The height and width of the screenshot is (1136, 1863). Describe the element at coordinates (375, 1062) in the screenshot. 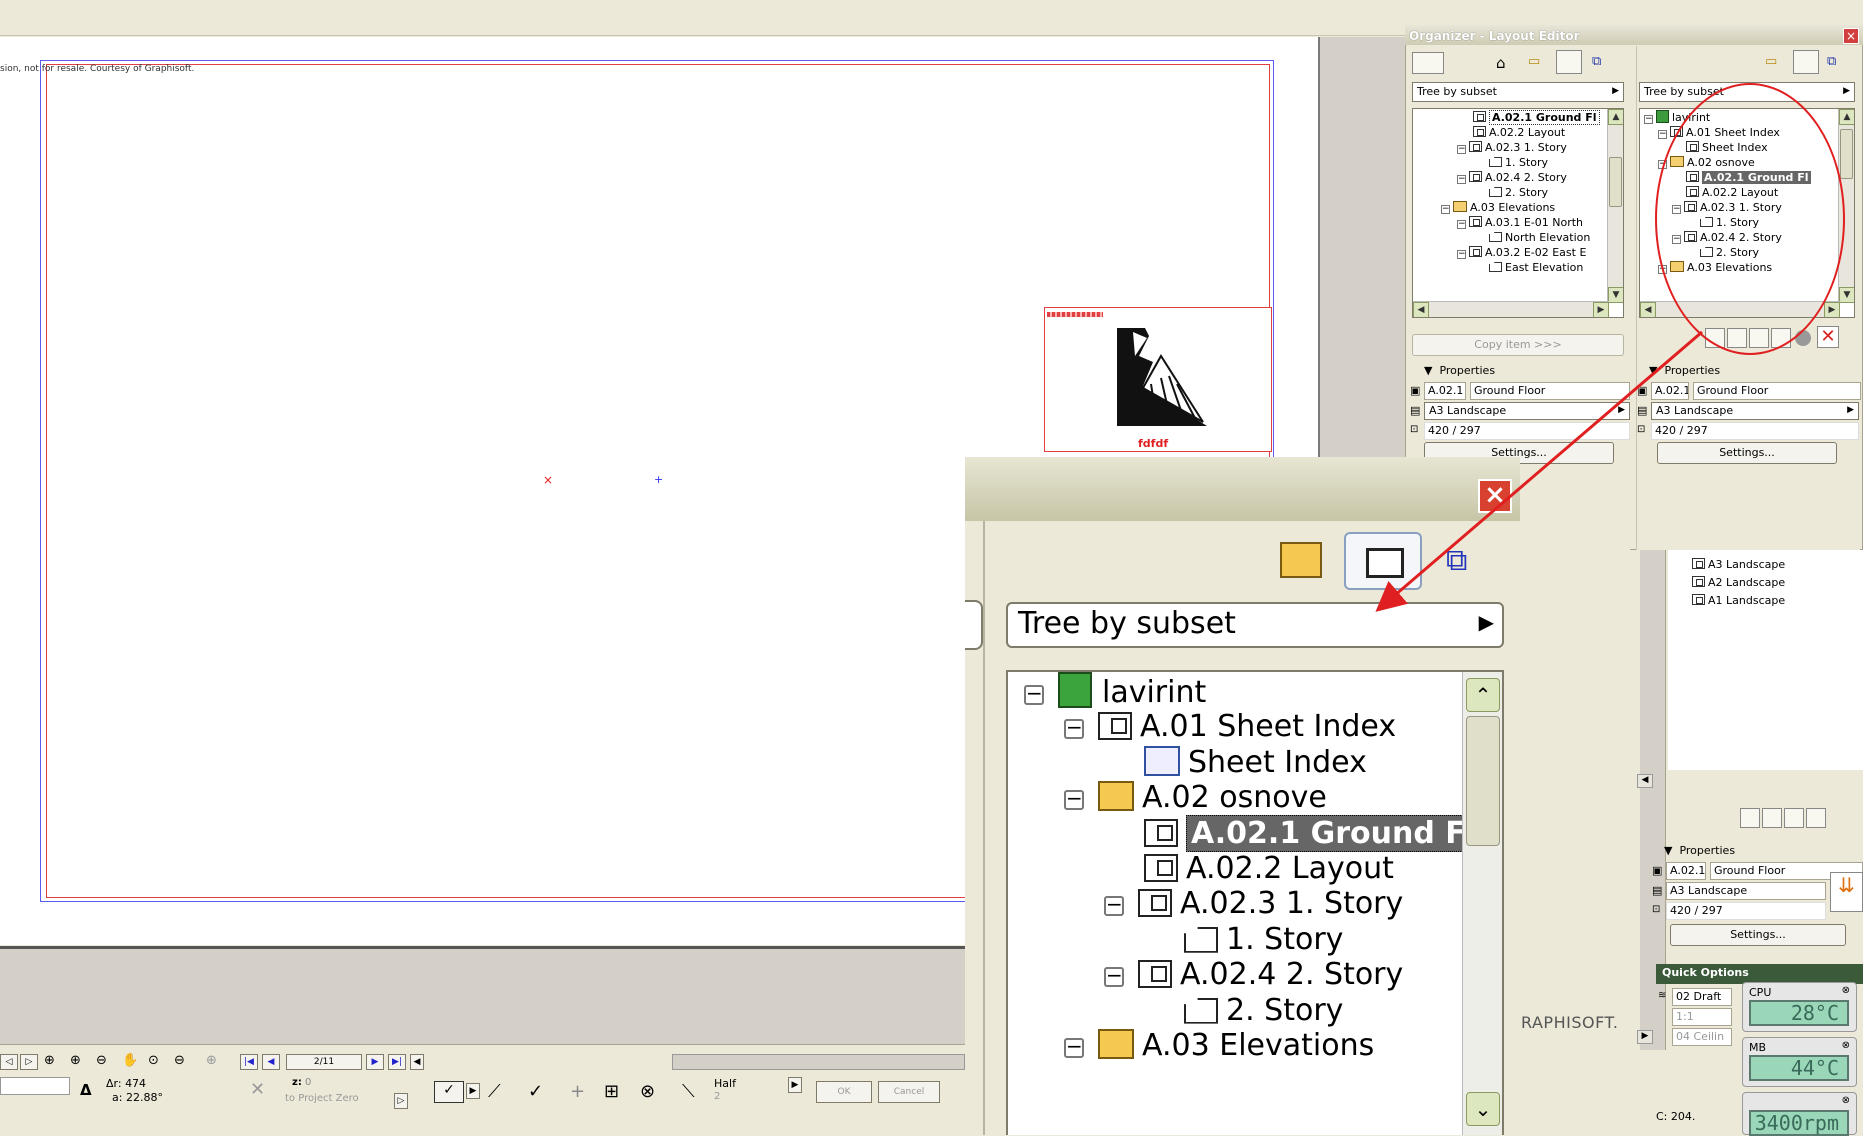

I see `next-page-icon: ▶` at that location.